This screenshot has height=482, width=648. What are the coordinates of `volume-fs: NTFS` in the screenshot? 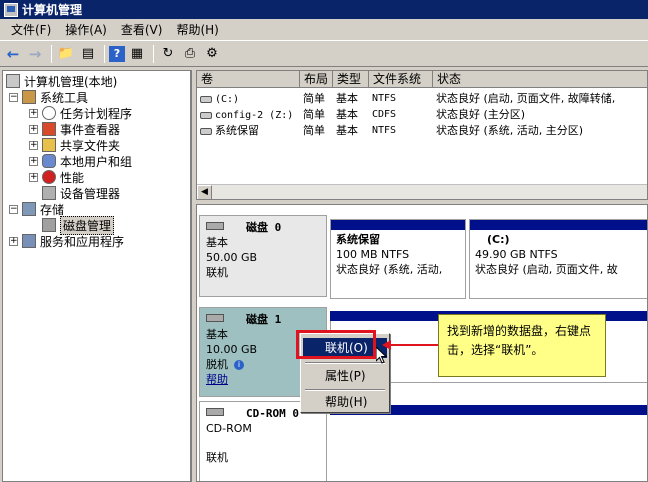 It's located at (384, 98).